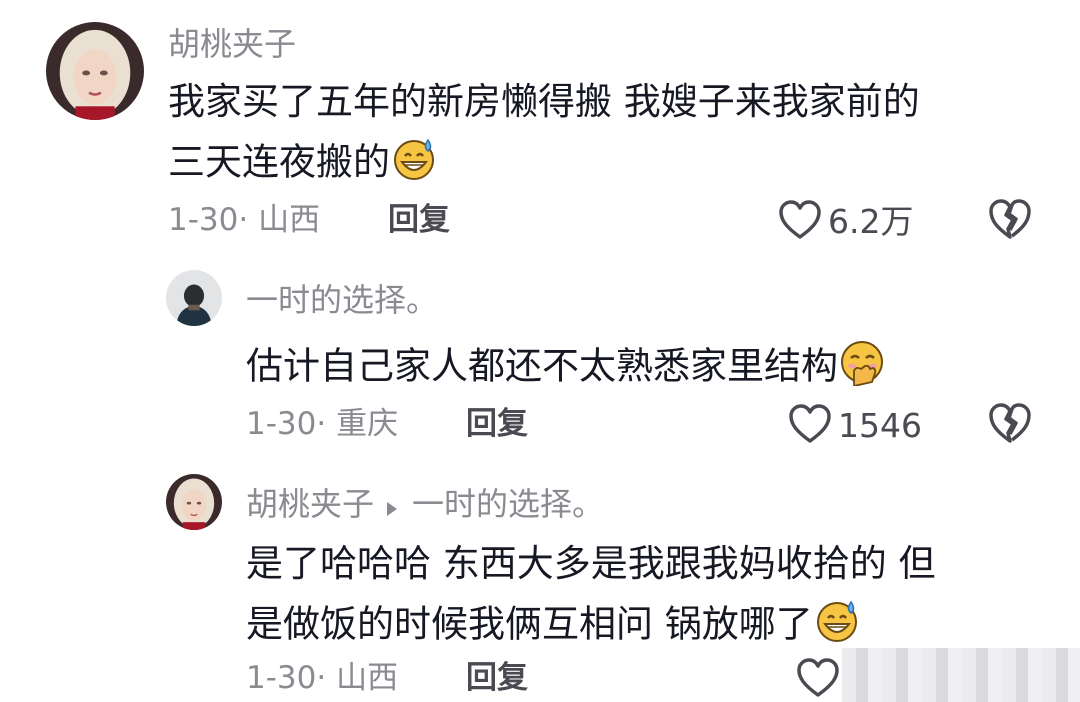 This screenshot has height=702, width=1080. What do you see at coordinates (392, 506) in the screenshot?
I see `triangle-right-icon` at bounding box center [392, 506].